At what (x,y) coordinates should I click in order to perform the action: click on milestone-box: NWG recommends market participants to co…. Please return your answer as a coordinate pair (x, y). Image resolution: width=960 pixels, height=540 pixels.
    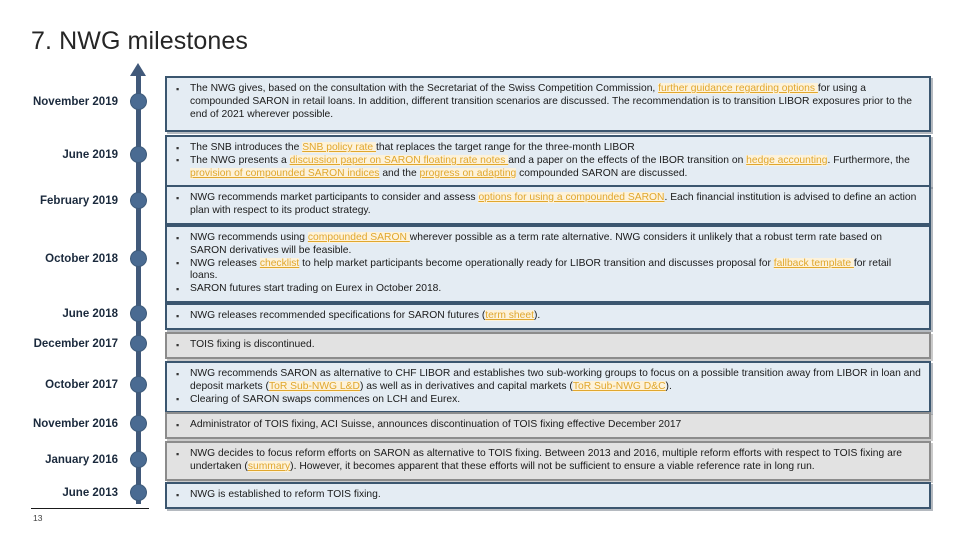
    Looking at the image, I should click on (548, 205).